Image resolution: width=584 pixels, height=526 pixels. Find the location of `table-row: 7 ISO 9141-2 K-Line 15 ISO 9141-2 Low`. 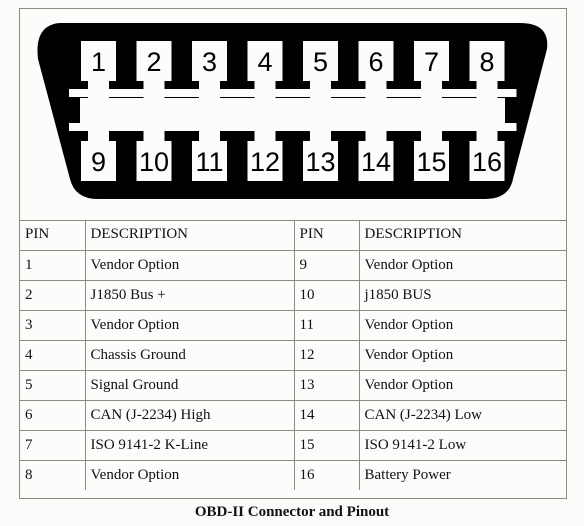

table-row: 7 ISO 9141-2 K-Line 15 ISO 9141-2 Low is located at coordinates (293, 445).